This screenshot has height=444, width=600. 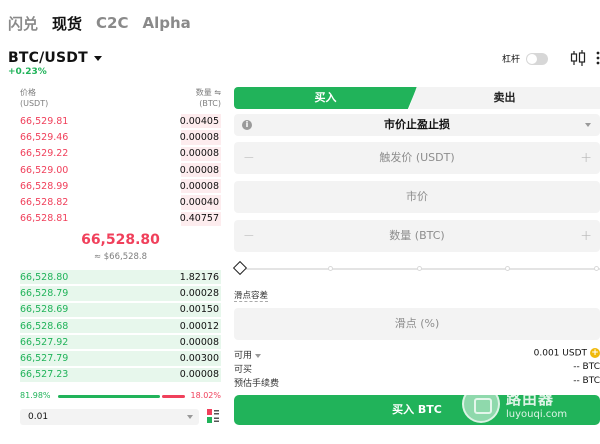 I want to click on bid-row: 66,527.92 0.00008, so click(x=120, y=342).